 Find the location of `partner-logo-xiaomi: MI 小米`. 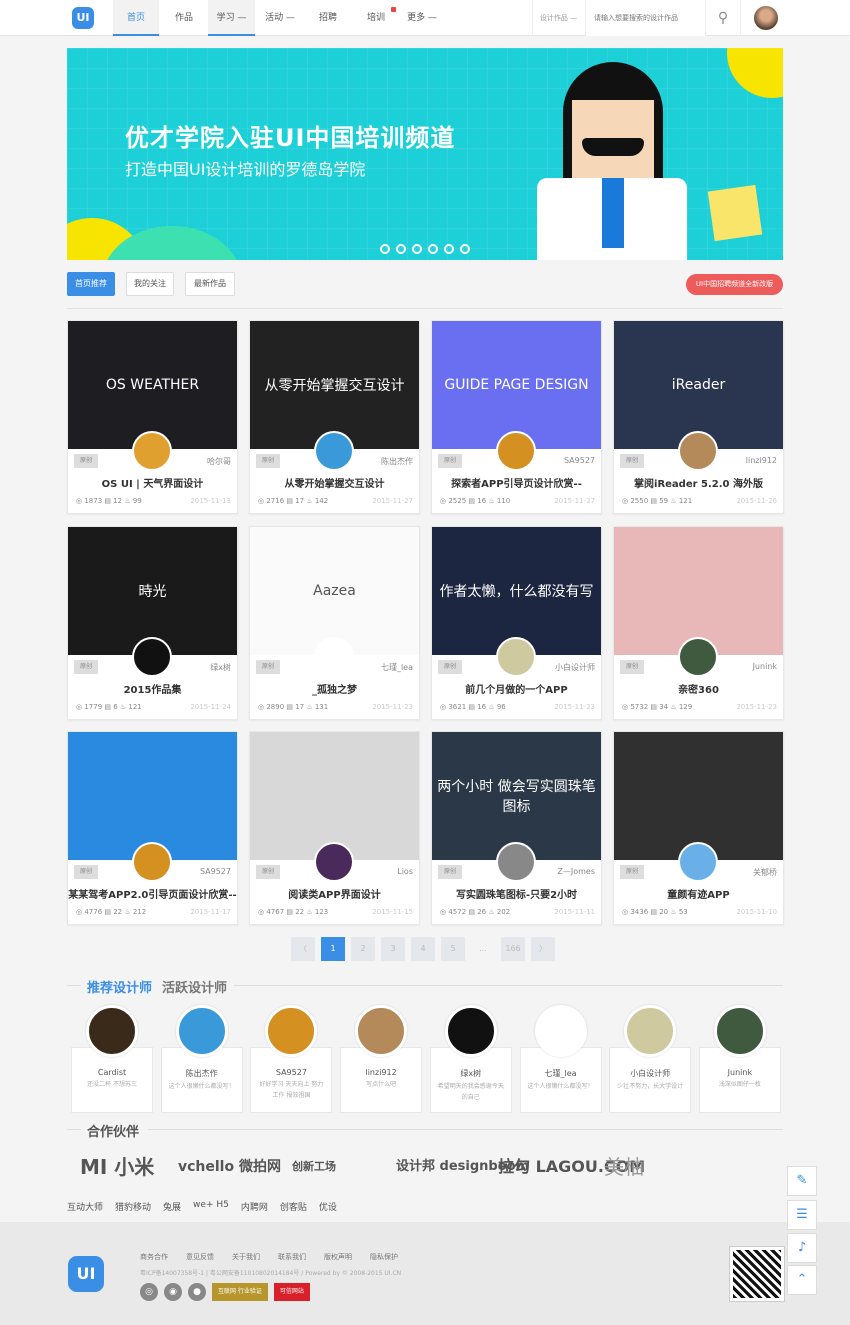

partner-logo-xiaomi: MI 小米 is located at coordinates (117, 1167).